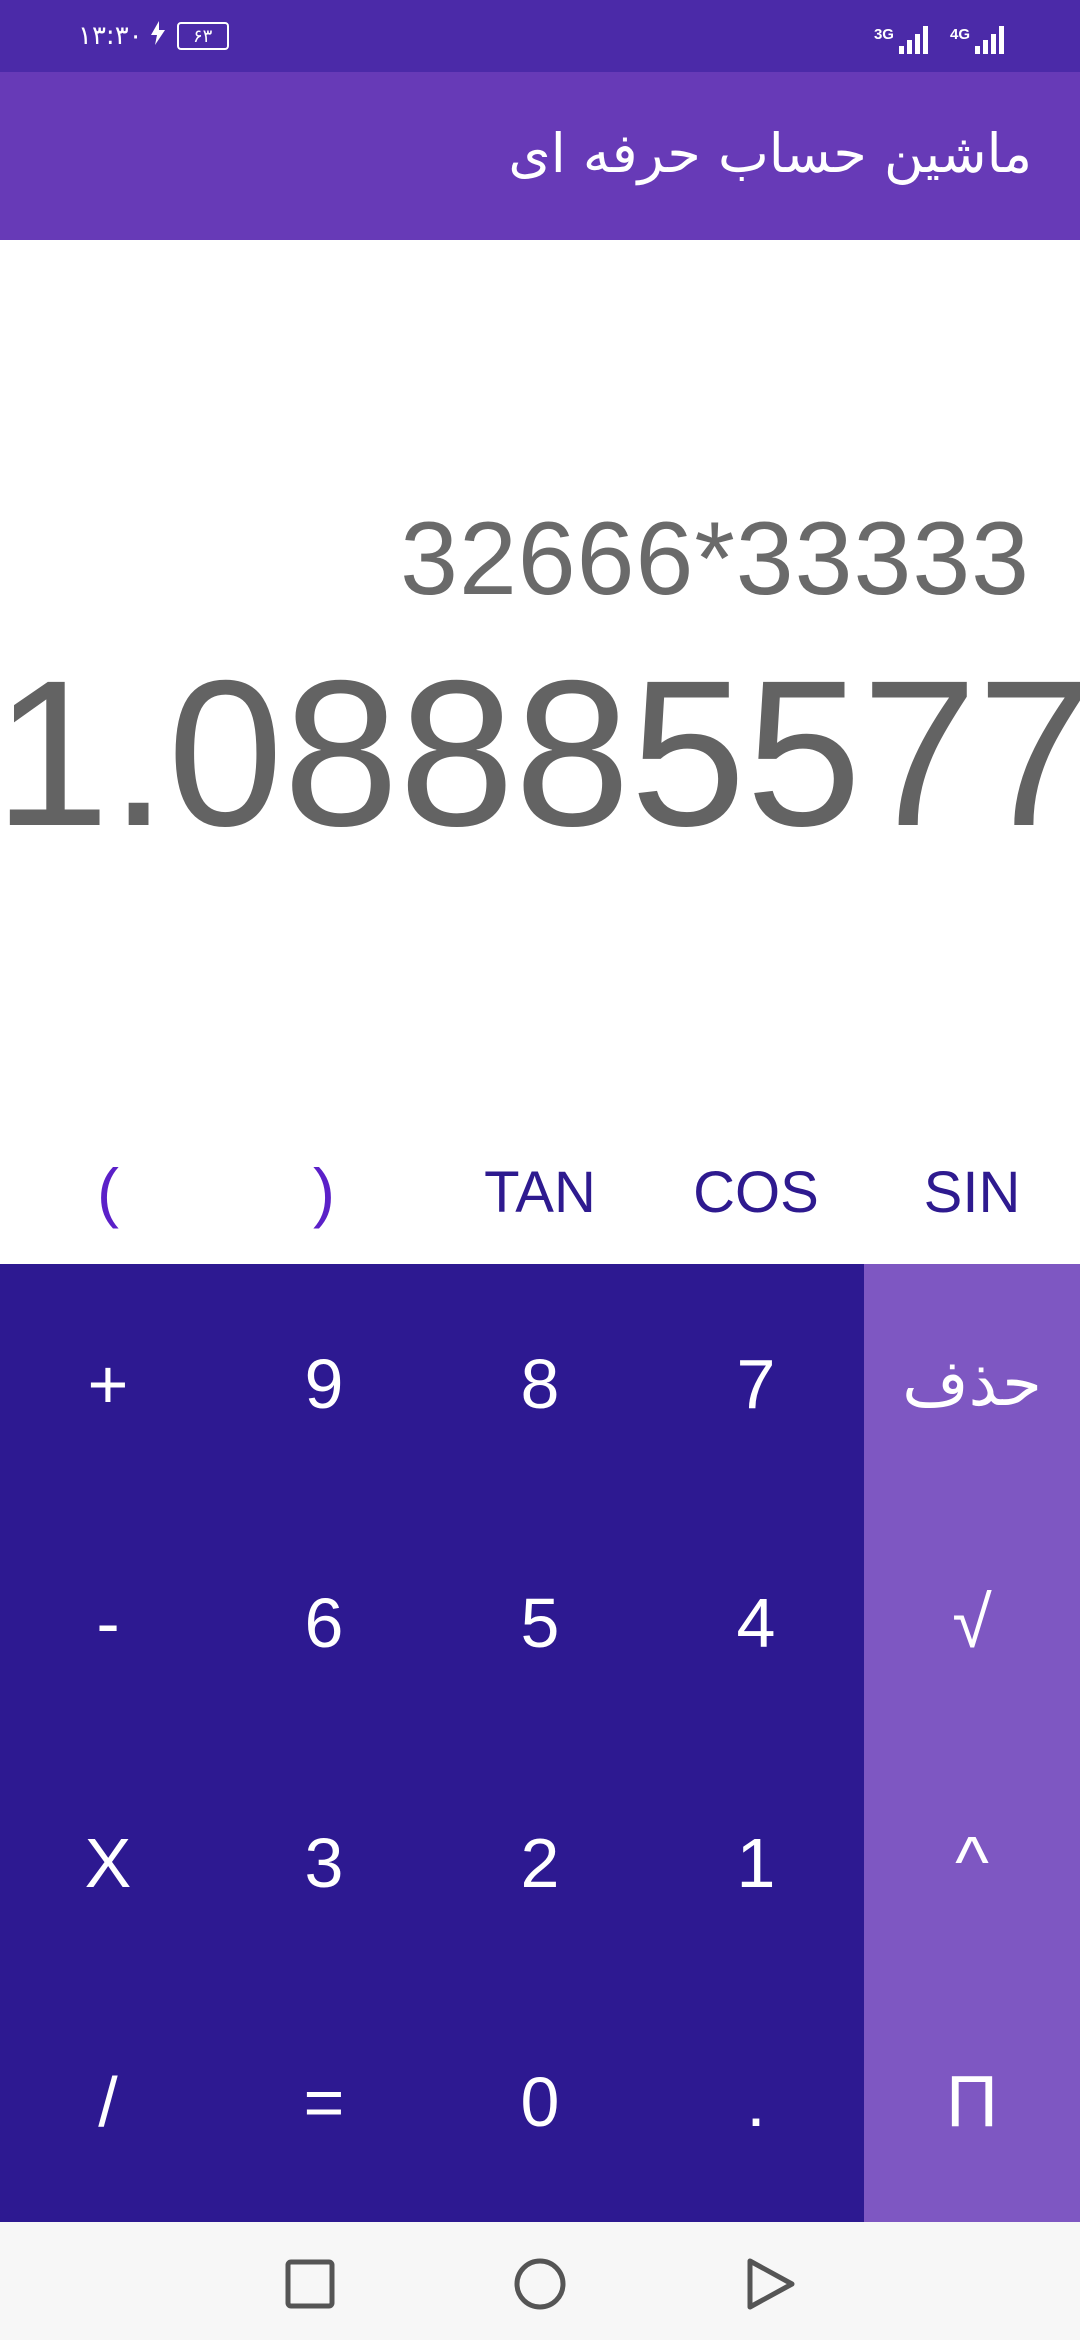 This screenshot has width=1080, height=2340. What do you see at coordinates (540, 2103) in the screenshot?
I see `digit-0-button: 0` at bounding box center [540, 2103].